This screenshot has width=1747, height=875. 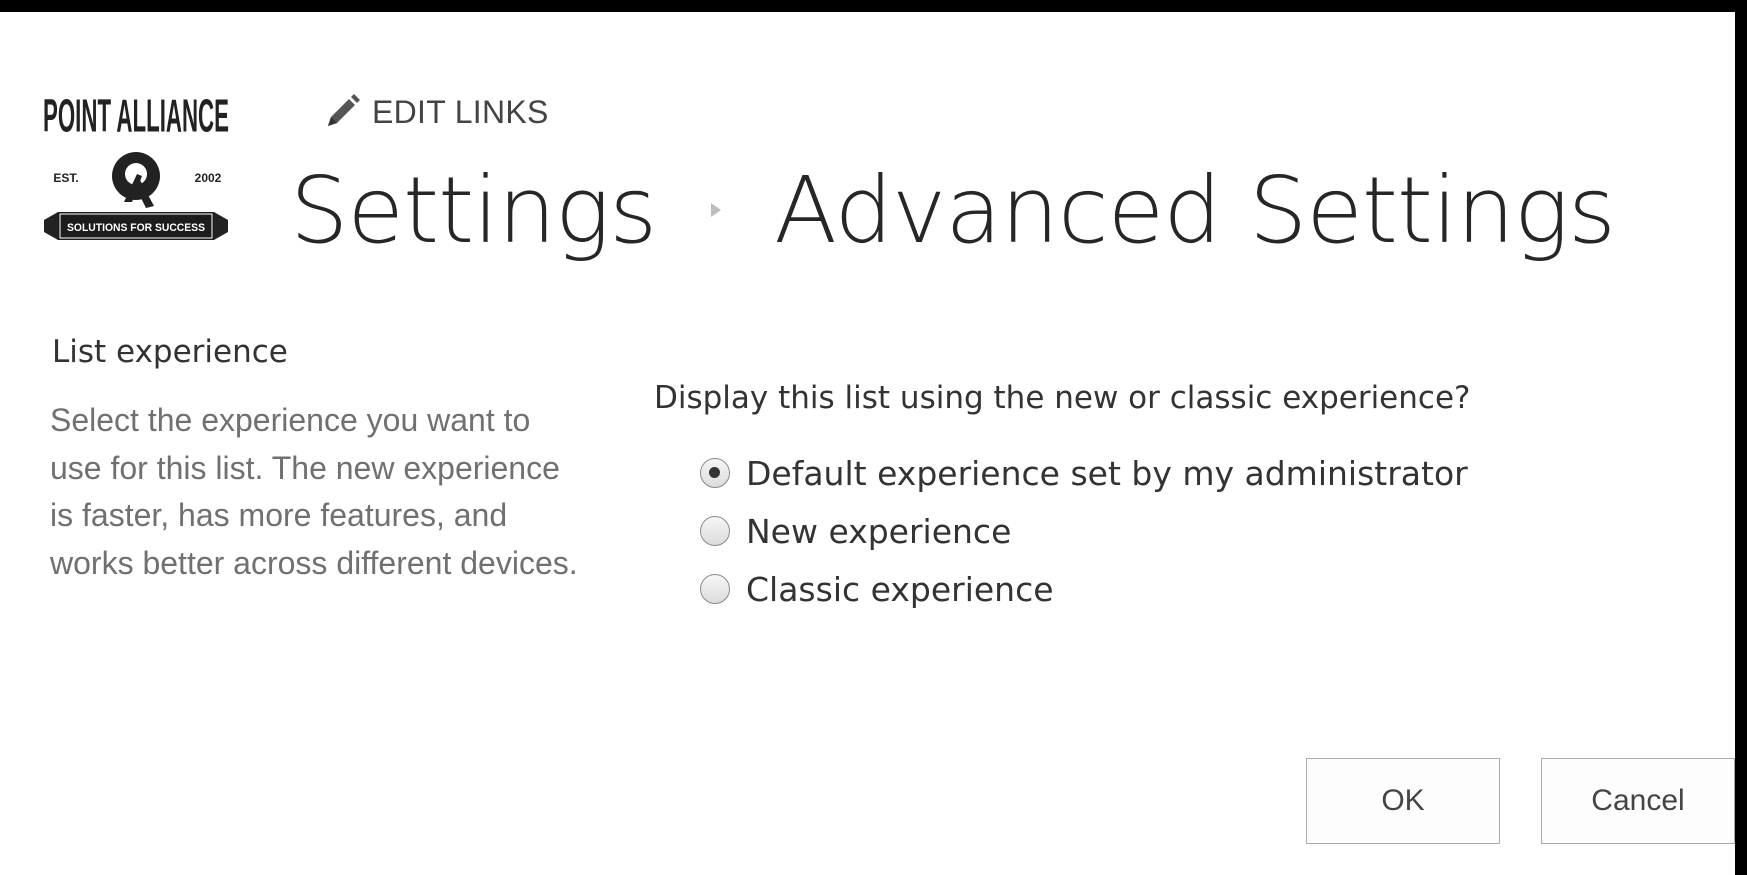 What do you see at coordinates (715, 473) in the screenshot?
I see `radio-button-default` at bounding box center [715, 473].